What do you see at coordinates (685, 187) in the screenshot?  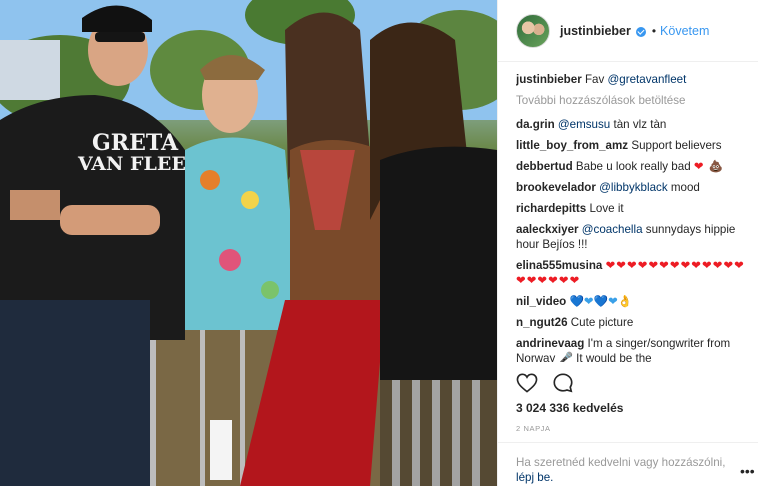 I see `comment-text: mood` at bounding box center [685, 187].